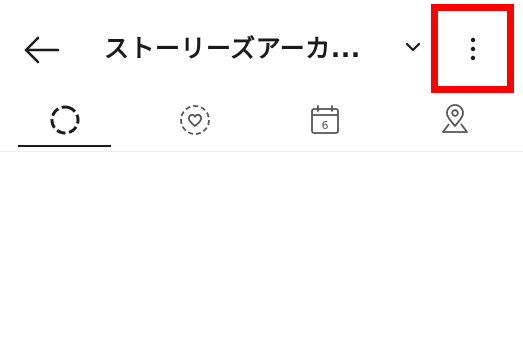 The height and width of the screenshot is (341, 523). I want to click on selected-tab-indicator, so click(64, 146).